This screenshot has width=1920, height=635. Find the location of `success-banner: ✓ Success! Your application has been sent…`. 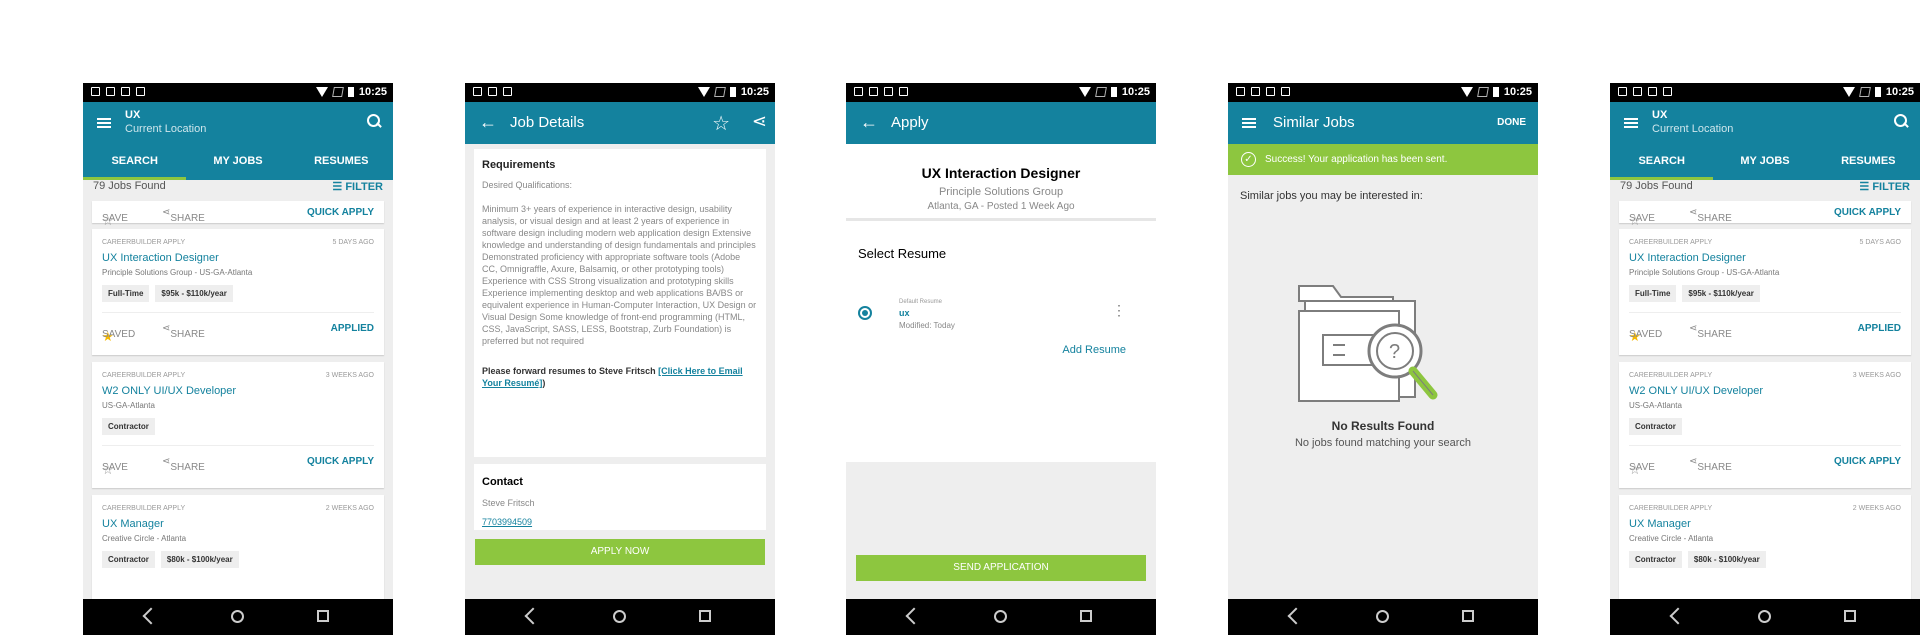

success-banner: ✓ Success! Your application has been sent… is located at coordinates (1383, 159).